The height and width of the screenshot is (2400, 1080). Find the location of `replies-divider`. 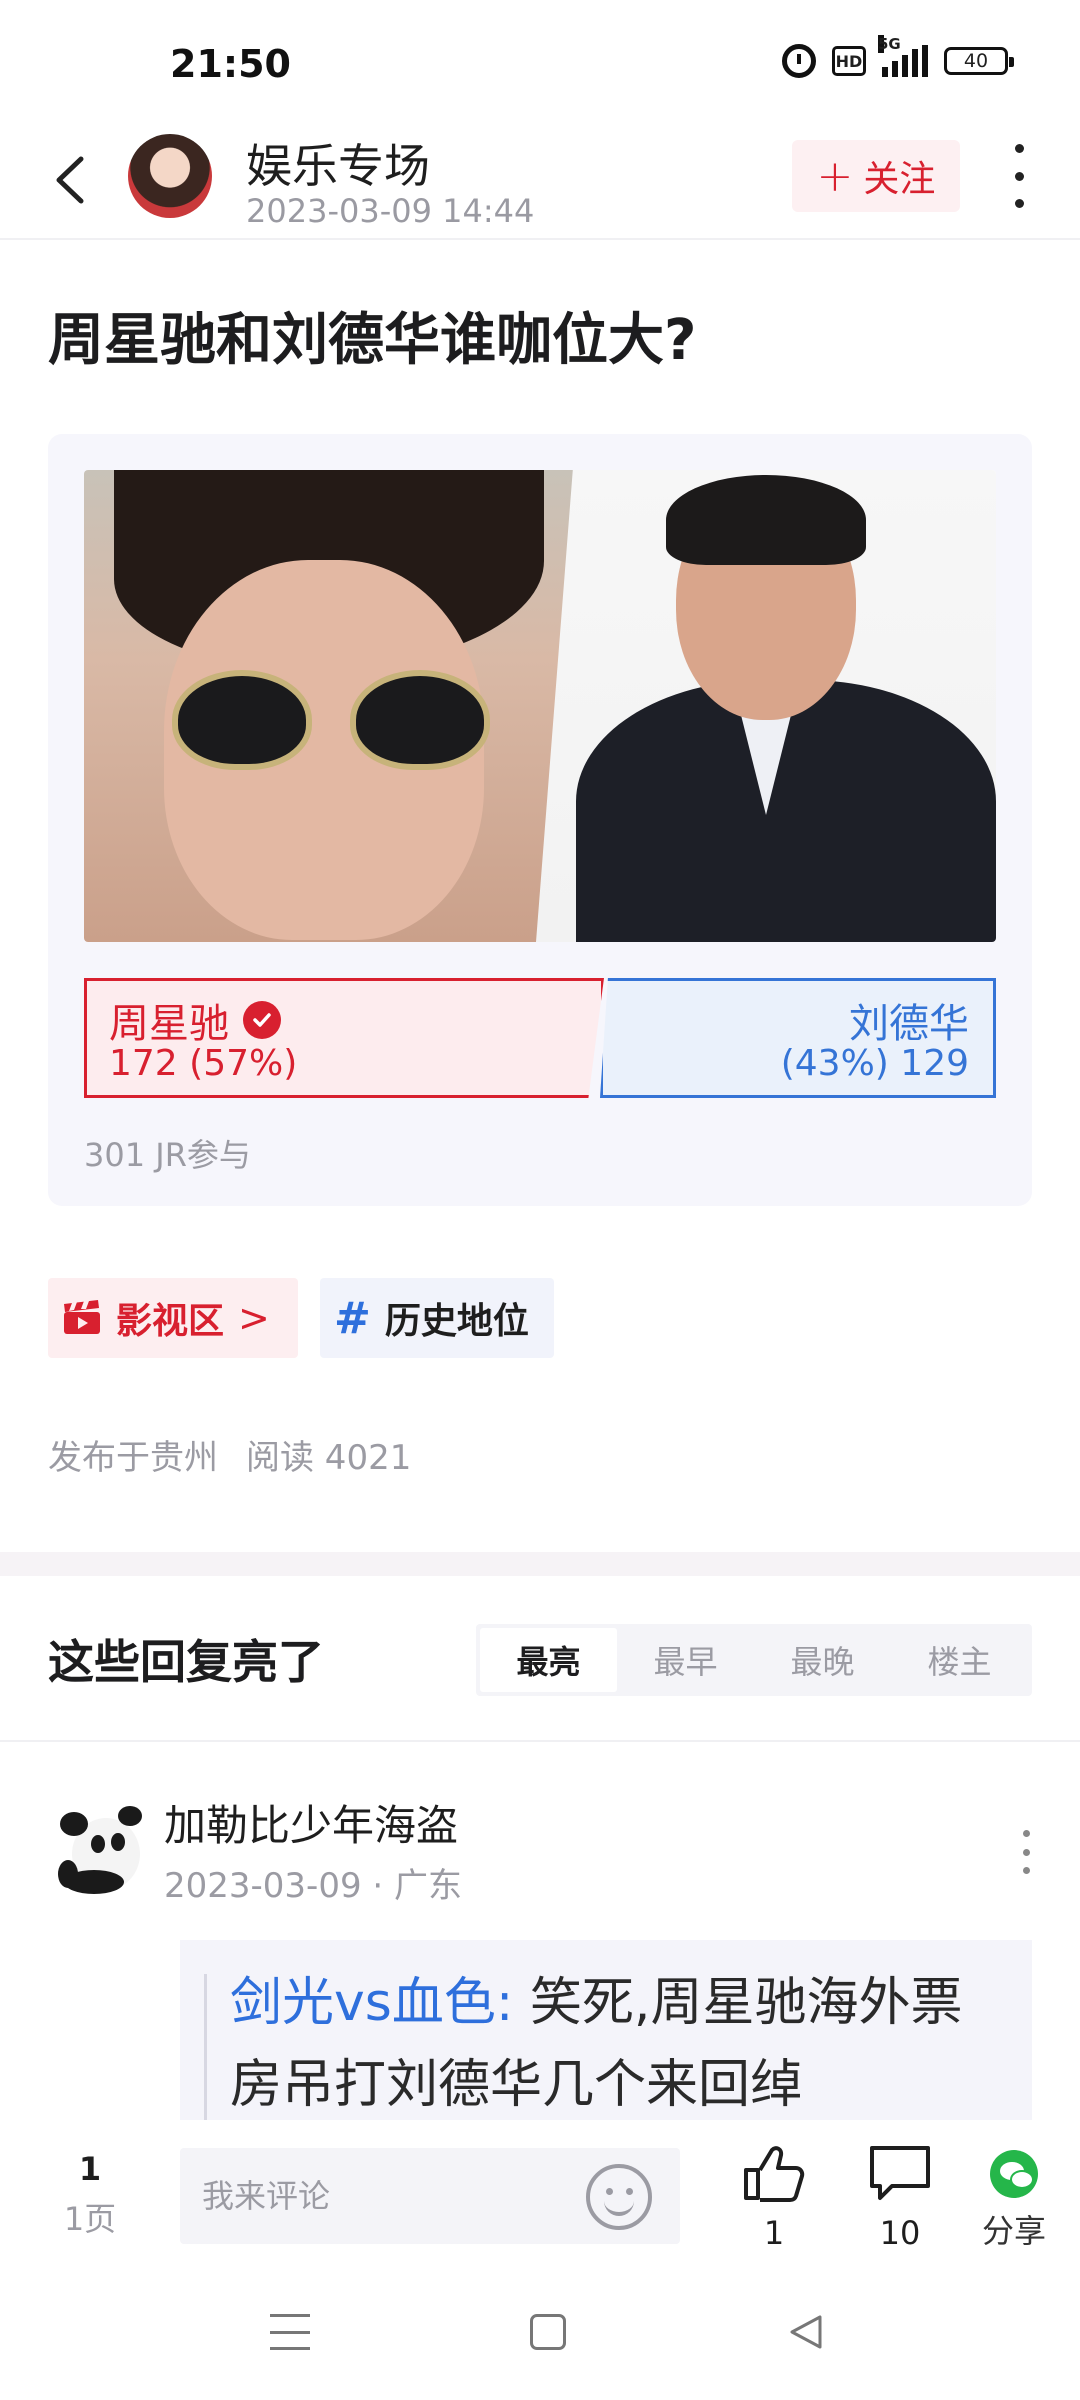

replies-divider is located at coordinates (540, 1741).